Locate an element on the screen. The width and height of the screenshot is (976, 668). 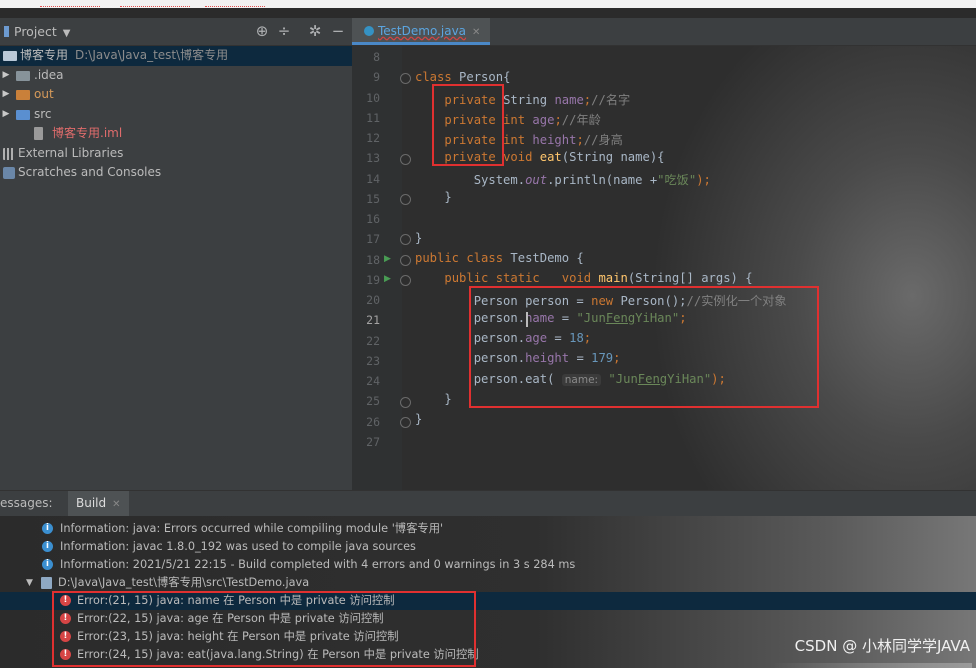
tree-item-scratches: Scratches and Consoles is located at coordinates (176, 173).